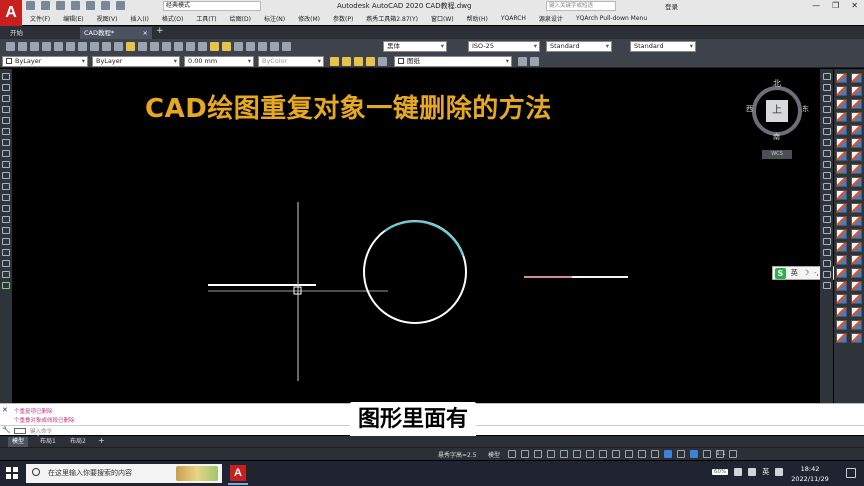 This screenshot has height=486, width=864. I want to click on trim-icon, so click(826, 175).